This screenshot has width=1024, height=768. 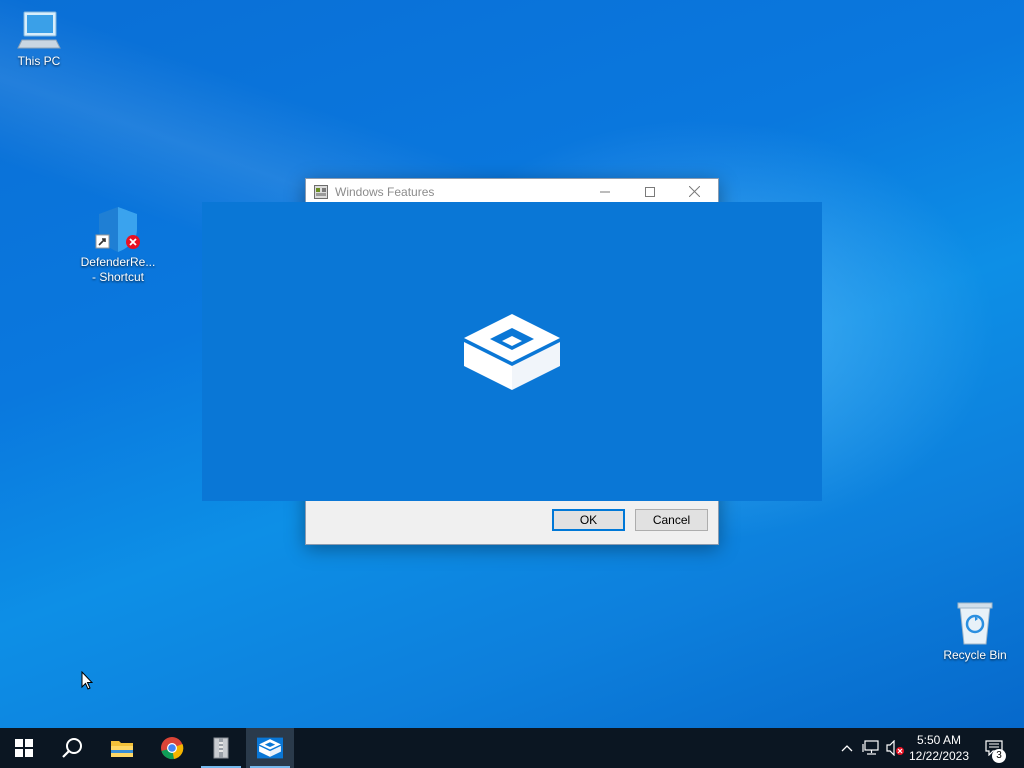 I want to click on taskbar-chrome, so click(x=172, y=748).